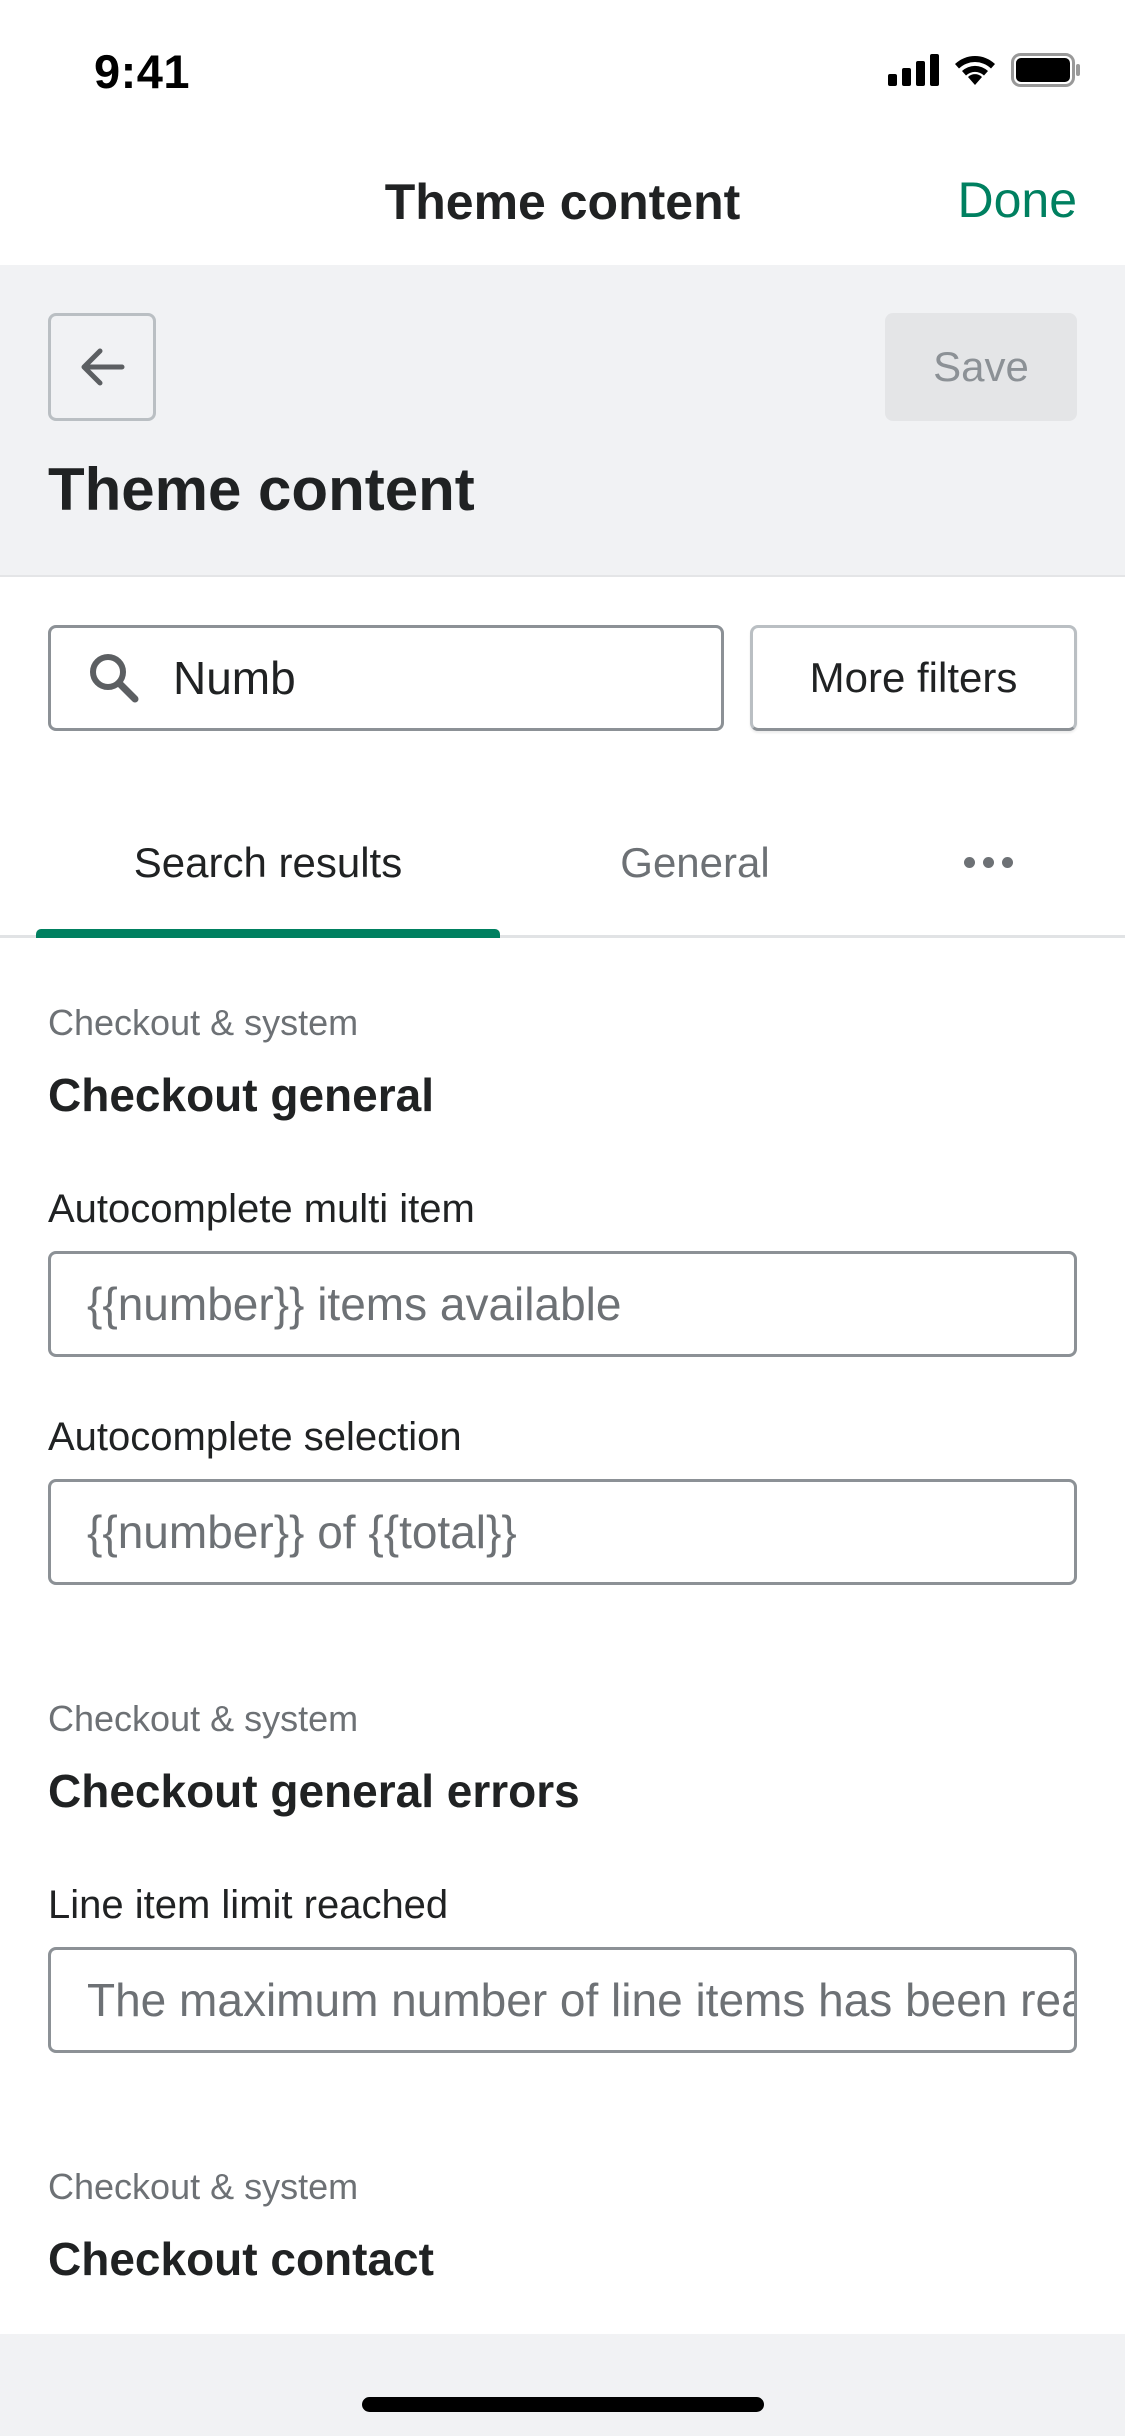  What do you see at coordinates (117, 678) in the screenshot?
I see `search-icon` at bounding box center [117, 678].